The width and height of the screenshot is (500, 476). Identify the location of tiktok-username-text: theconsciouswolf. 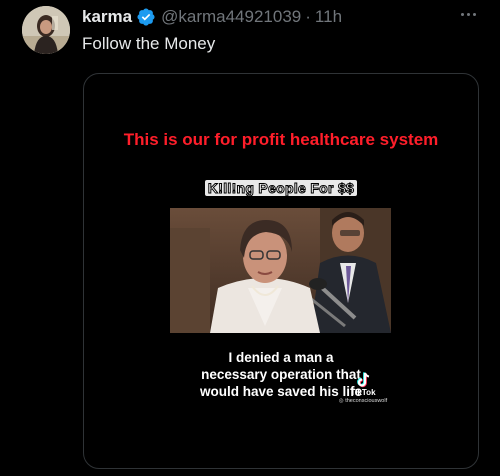
(366, 401).